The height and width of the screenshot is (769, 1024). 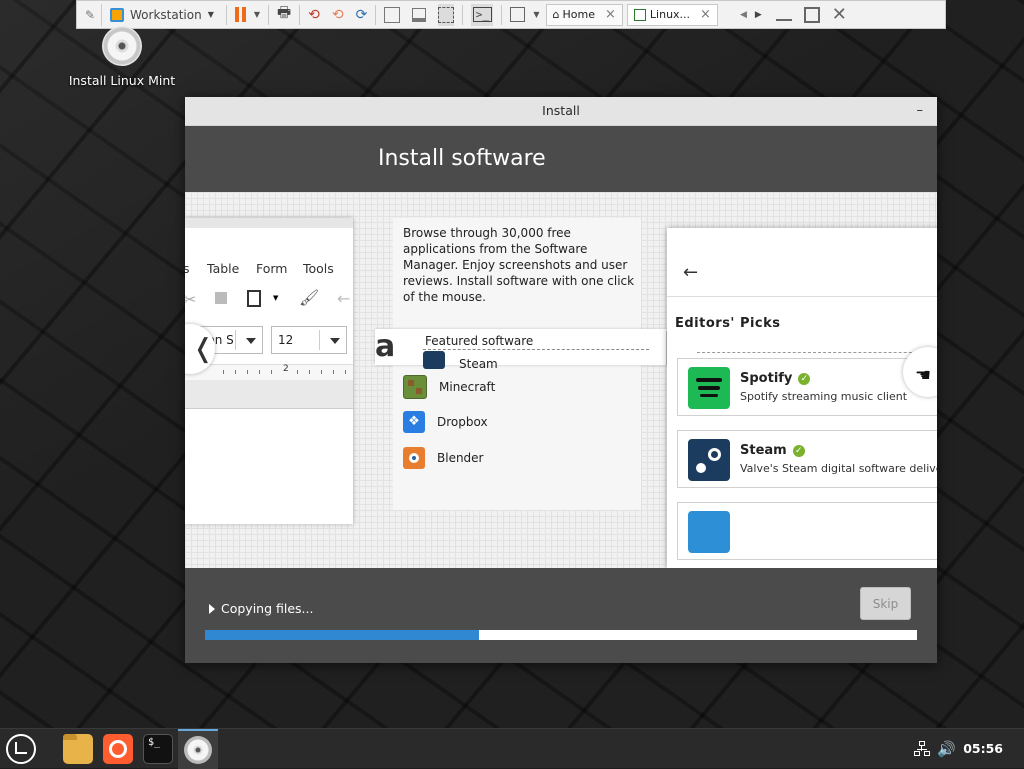 I want to click on skip-button: Skip, so click(x=885, y=603).